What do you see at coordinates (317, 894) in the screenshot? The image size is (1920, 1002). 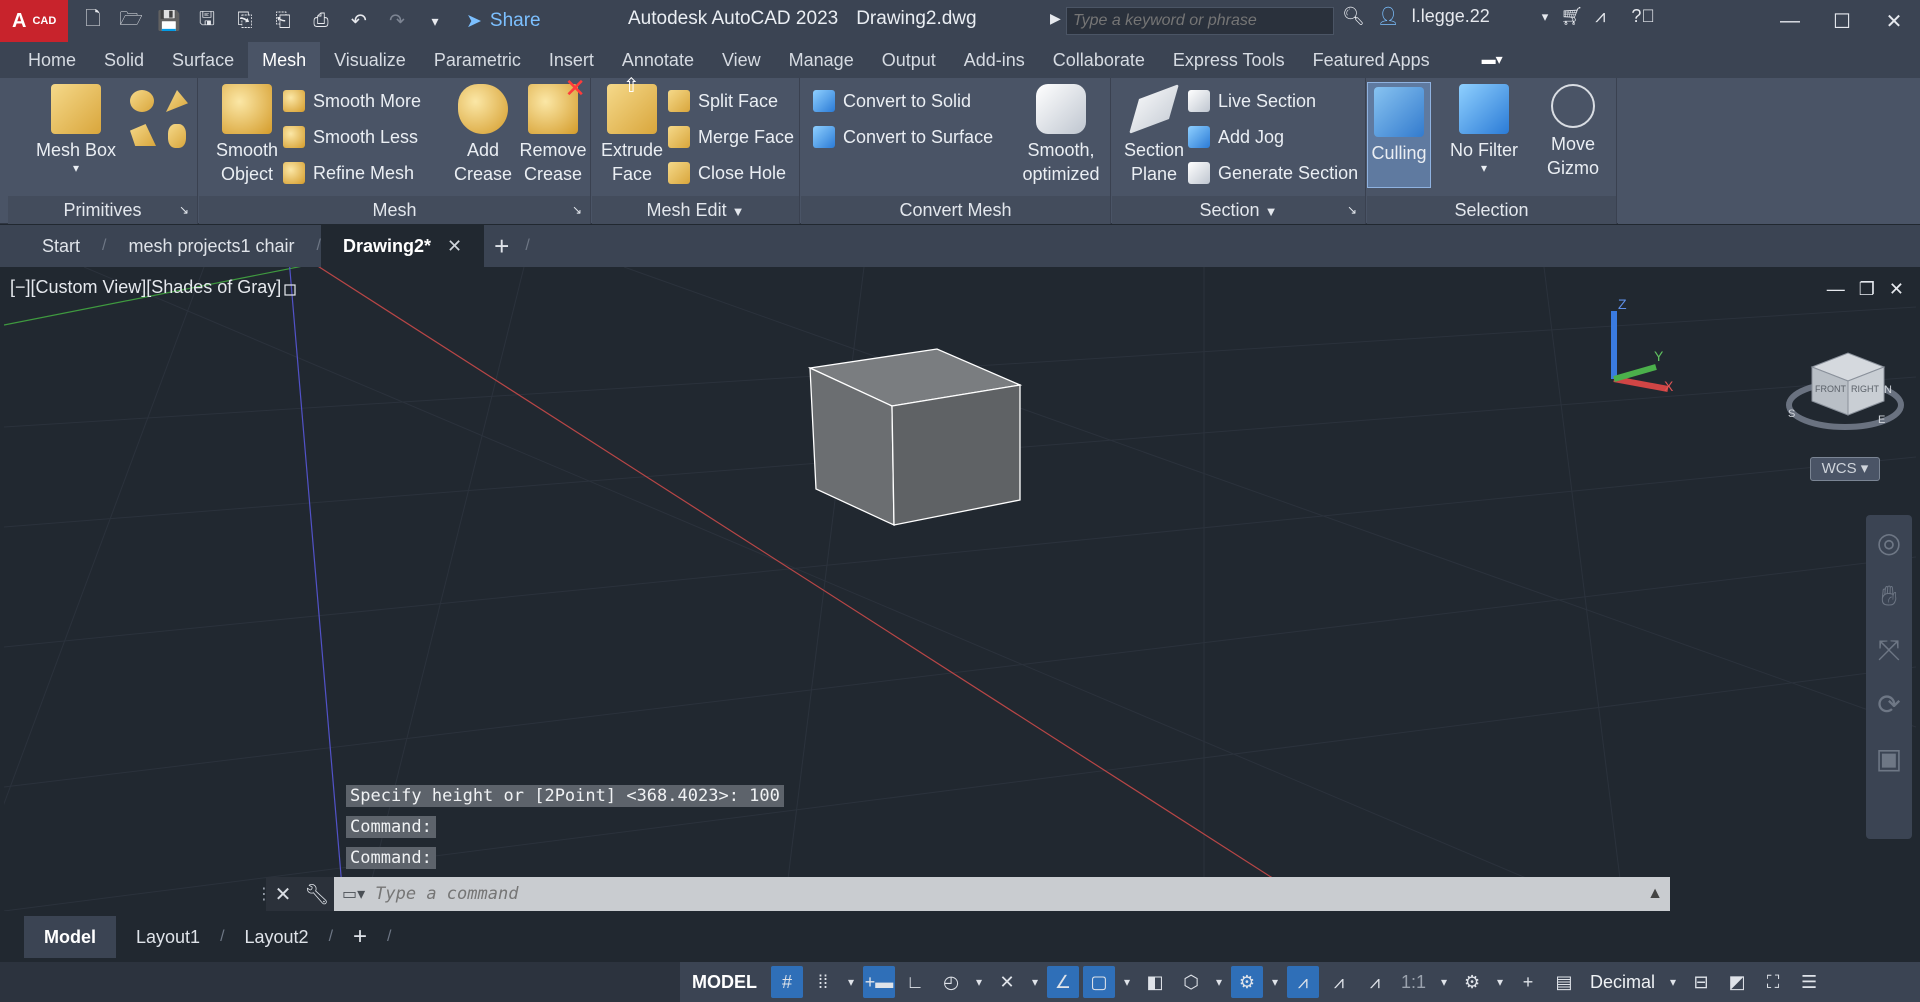 I see `command-line-customize-icon: 🔧︎` at bounding box center [317, 894].